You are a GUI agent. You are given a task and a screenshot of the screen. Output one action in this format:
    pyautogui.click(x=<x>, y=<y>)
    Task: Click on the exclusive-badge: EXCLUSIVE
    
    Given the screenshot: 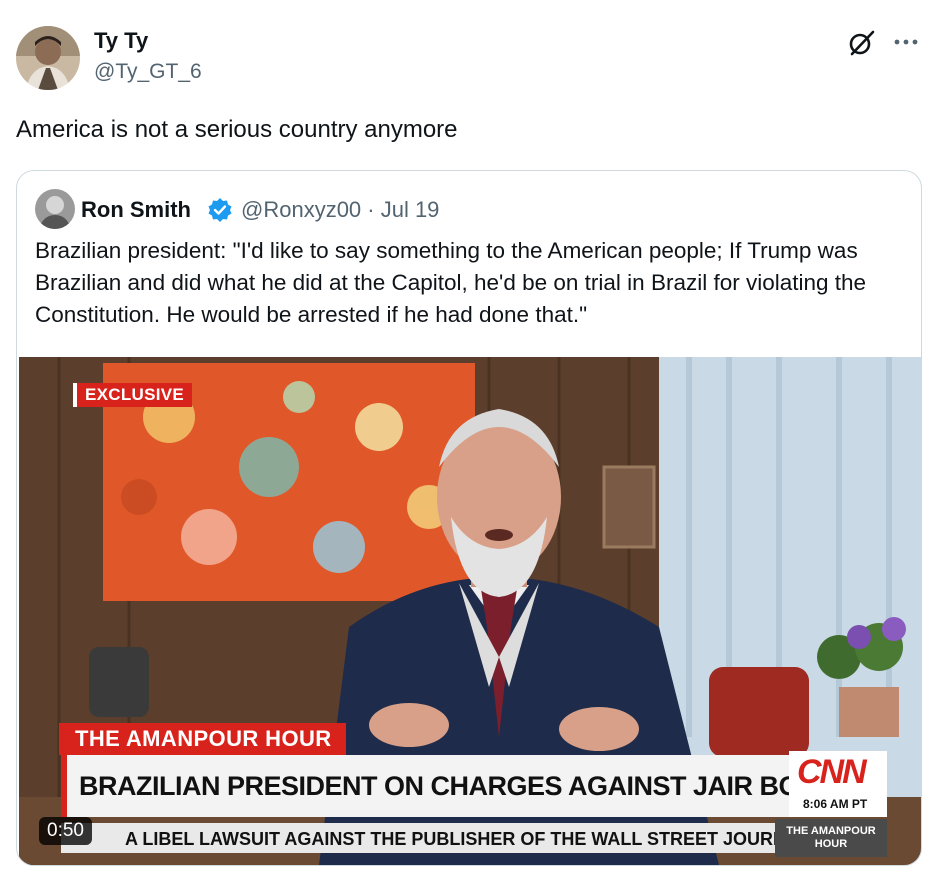 What is the action you would take?
    pyautogui.click(x=133, y=395)
    